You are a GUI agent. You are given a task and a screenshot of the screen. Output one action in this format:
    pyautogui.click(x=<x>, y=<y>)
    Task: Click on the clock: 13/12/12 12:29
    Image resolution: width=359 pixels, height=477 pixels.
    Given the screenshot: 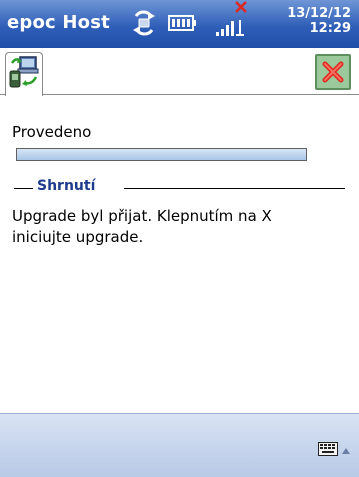 What is the action you would take?
    pyautogui.click(x=319, y=21)
    